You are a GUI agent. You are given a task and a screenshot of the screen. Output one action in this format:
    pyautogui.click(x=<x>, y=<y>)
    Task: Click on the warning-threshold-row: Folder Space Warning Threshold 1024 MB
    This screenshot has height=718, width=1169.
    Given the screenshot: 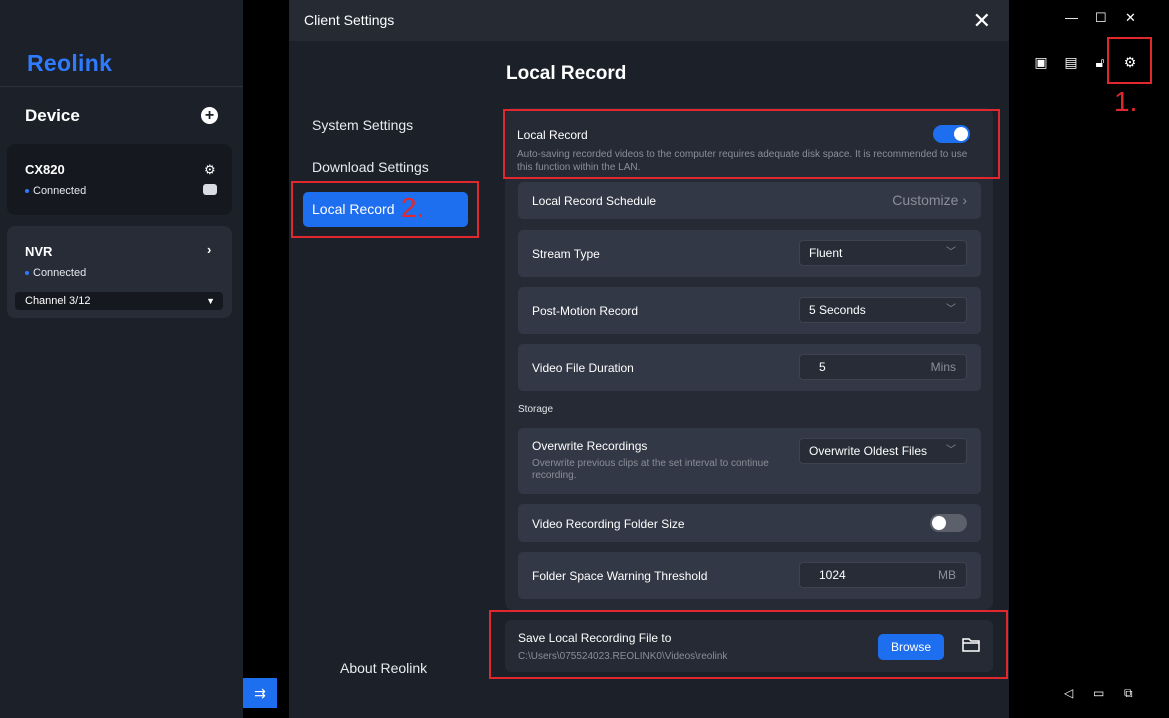 What is the action you would take?
    pyautogui.click(x=749, y=575)
    